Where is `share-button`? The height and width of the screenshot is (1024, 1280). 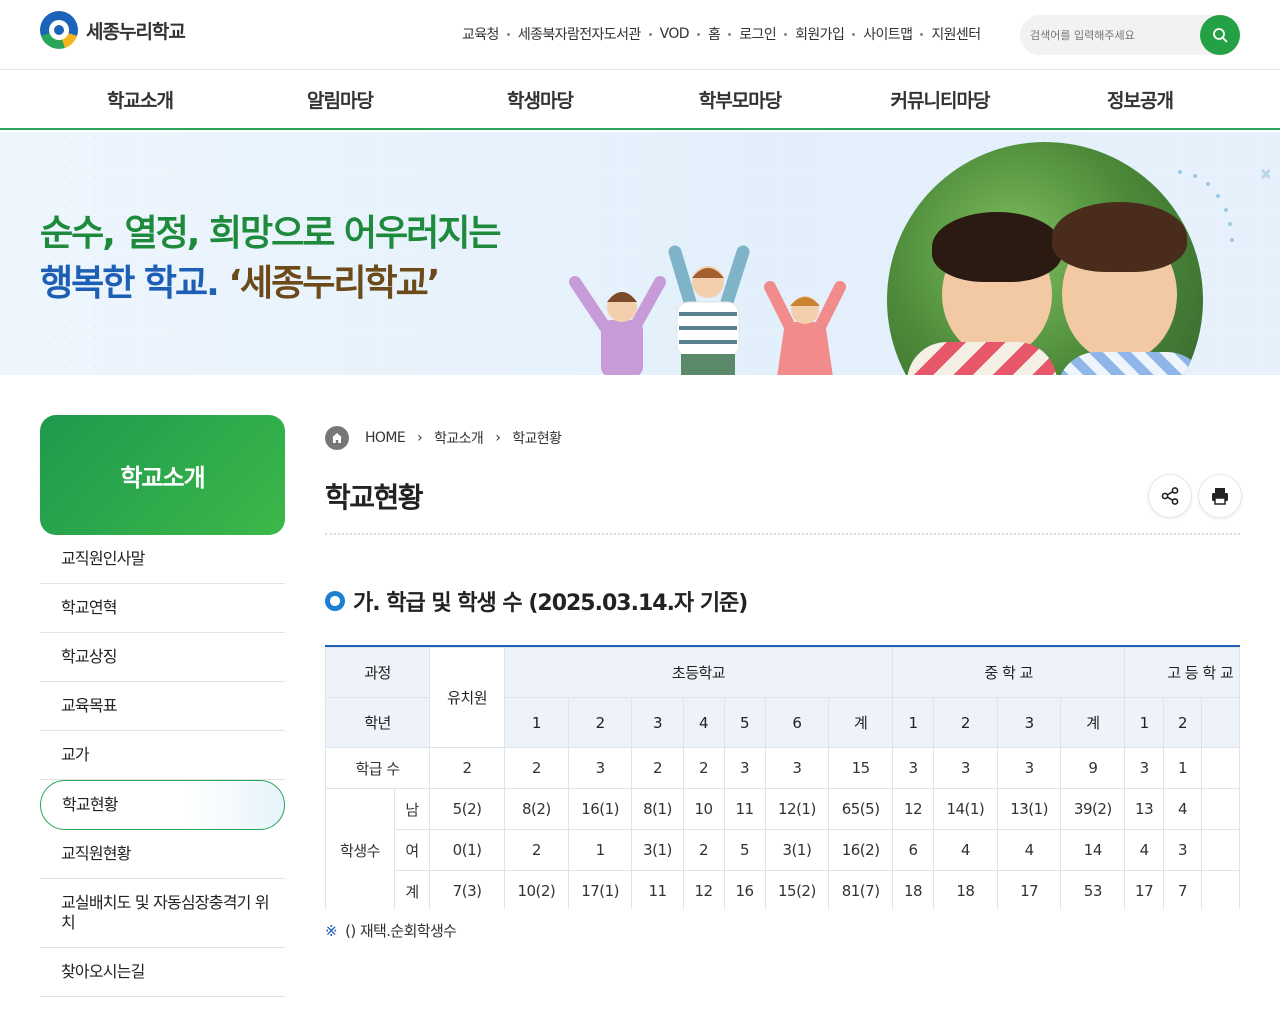
share-button is located at coordinates (1170, 496).